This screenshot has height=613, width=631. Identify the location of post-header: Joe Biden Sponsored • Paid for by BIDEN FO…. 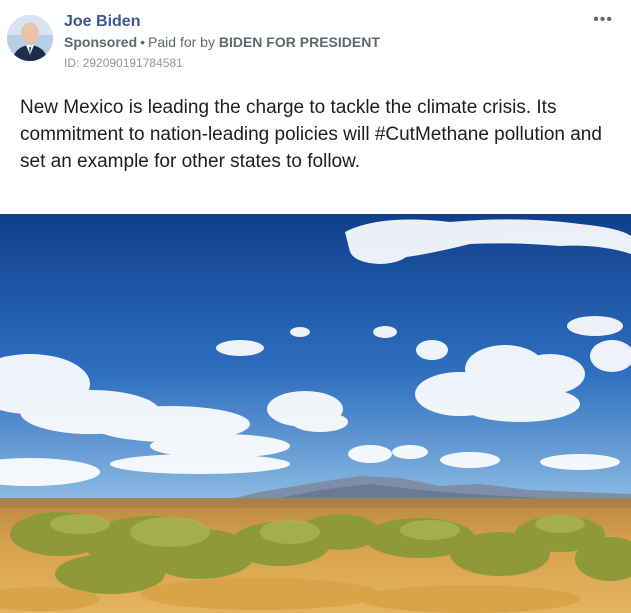
(315, 40).